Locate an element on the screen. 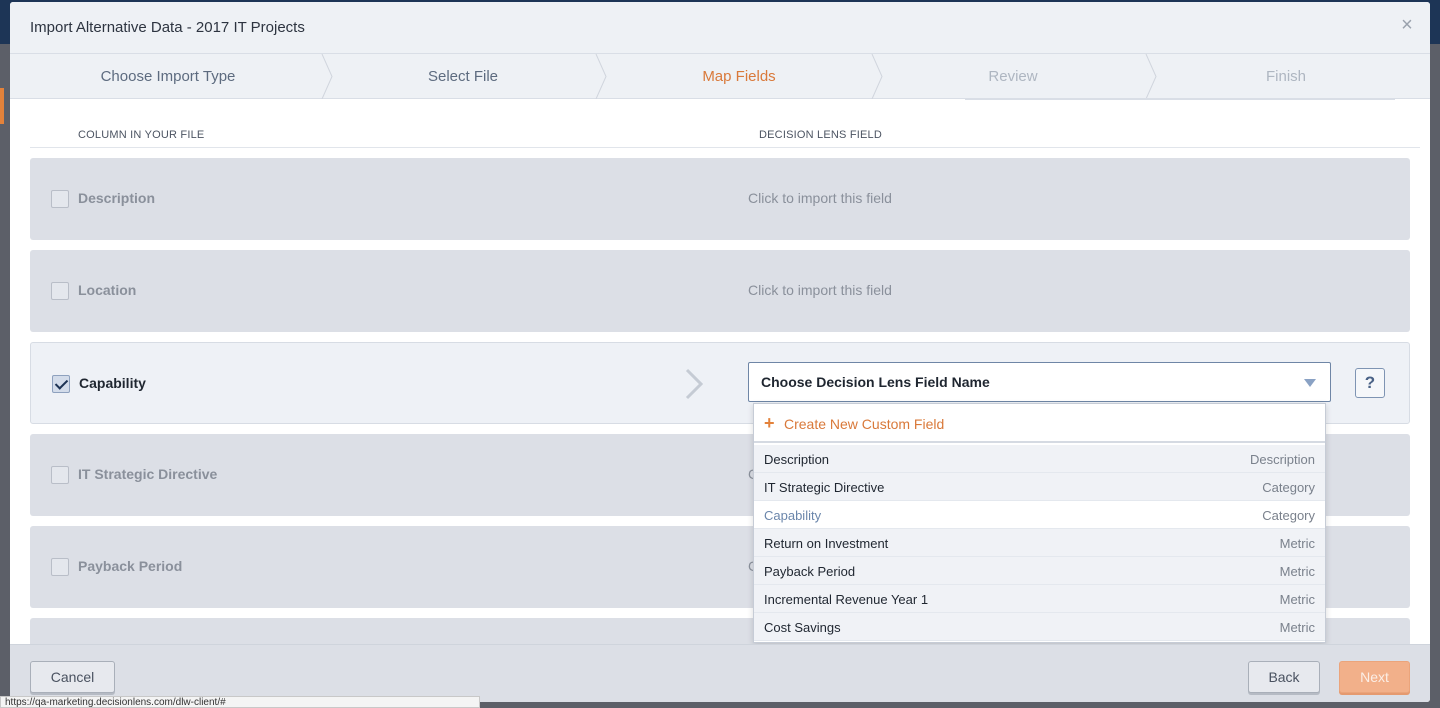  field-row-description: Description Click to import this field is located at coordinates (720, 199).